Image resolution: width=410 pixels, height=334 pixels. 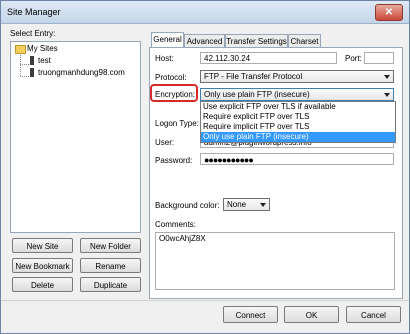 What do you see at coordinates (110, 245) in the screenshot?
I see `new-folder-button: New Folder` at bounding box center [110, 245].